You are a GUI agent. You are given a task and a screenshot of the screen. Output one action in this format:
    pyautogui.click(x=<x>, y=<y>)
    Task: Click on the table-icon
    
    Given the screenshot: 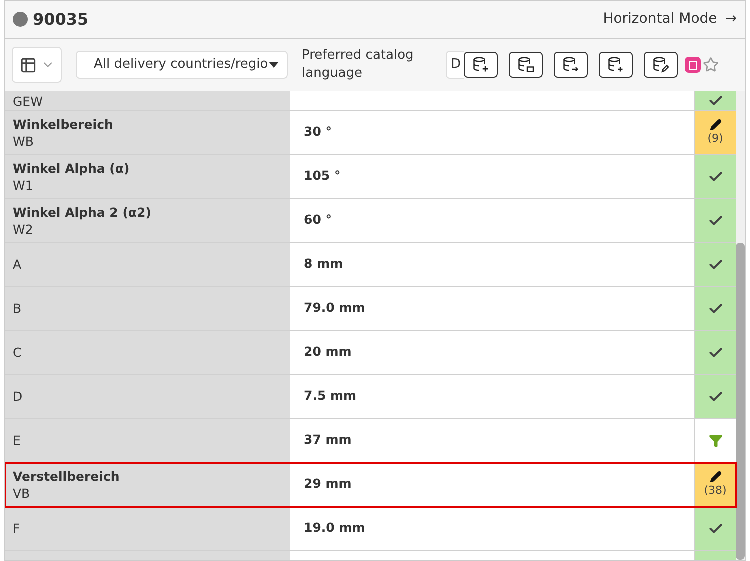 What is the action you would take?
    pyautogui.click(x=28, y=65)
    